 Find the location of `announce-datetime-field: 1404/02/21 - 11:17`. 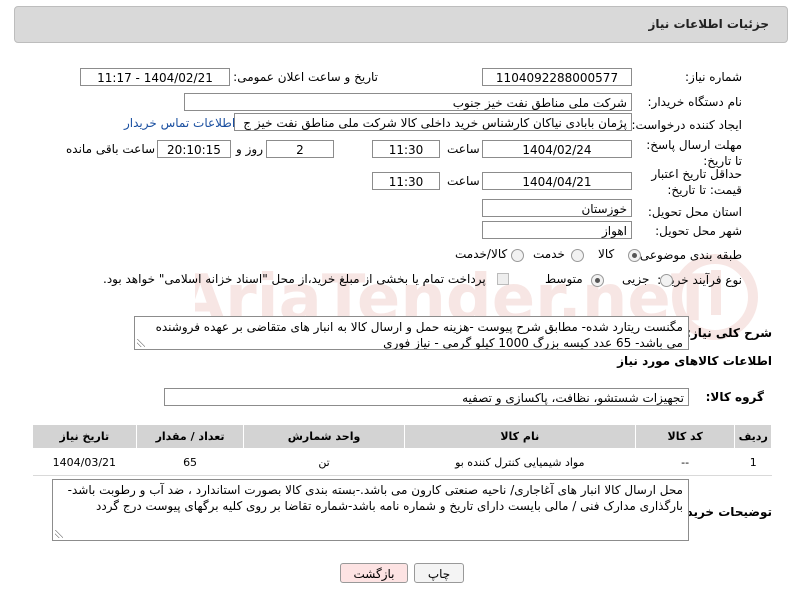

announce-datetime-field: 1404/02/21 - 11:17 is located at coordinates (155, 77).